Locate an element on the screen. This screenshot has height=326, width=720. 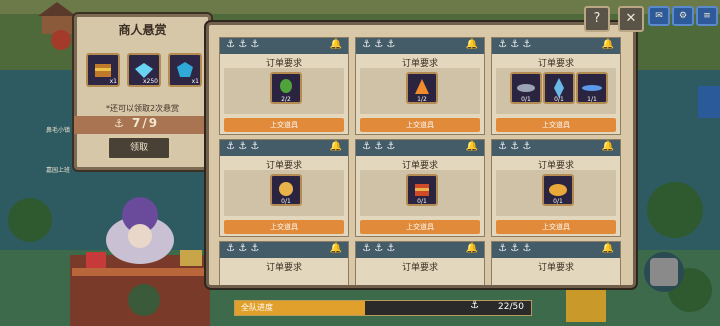
side-label-0: 鼻毛小镇 is located at coordinates (58, 130).